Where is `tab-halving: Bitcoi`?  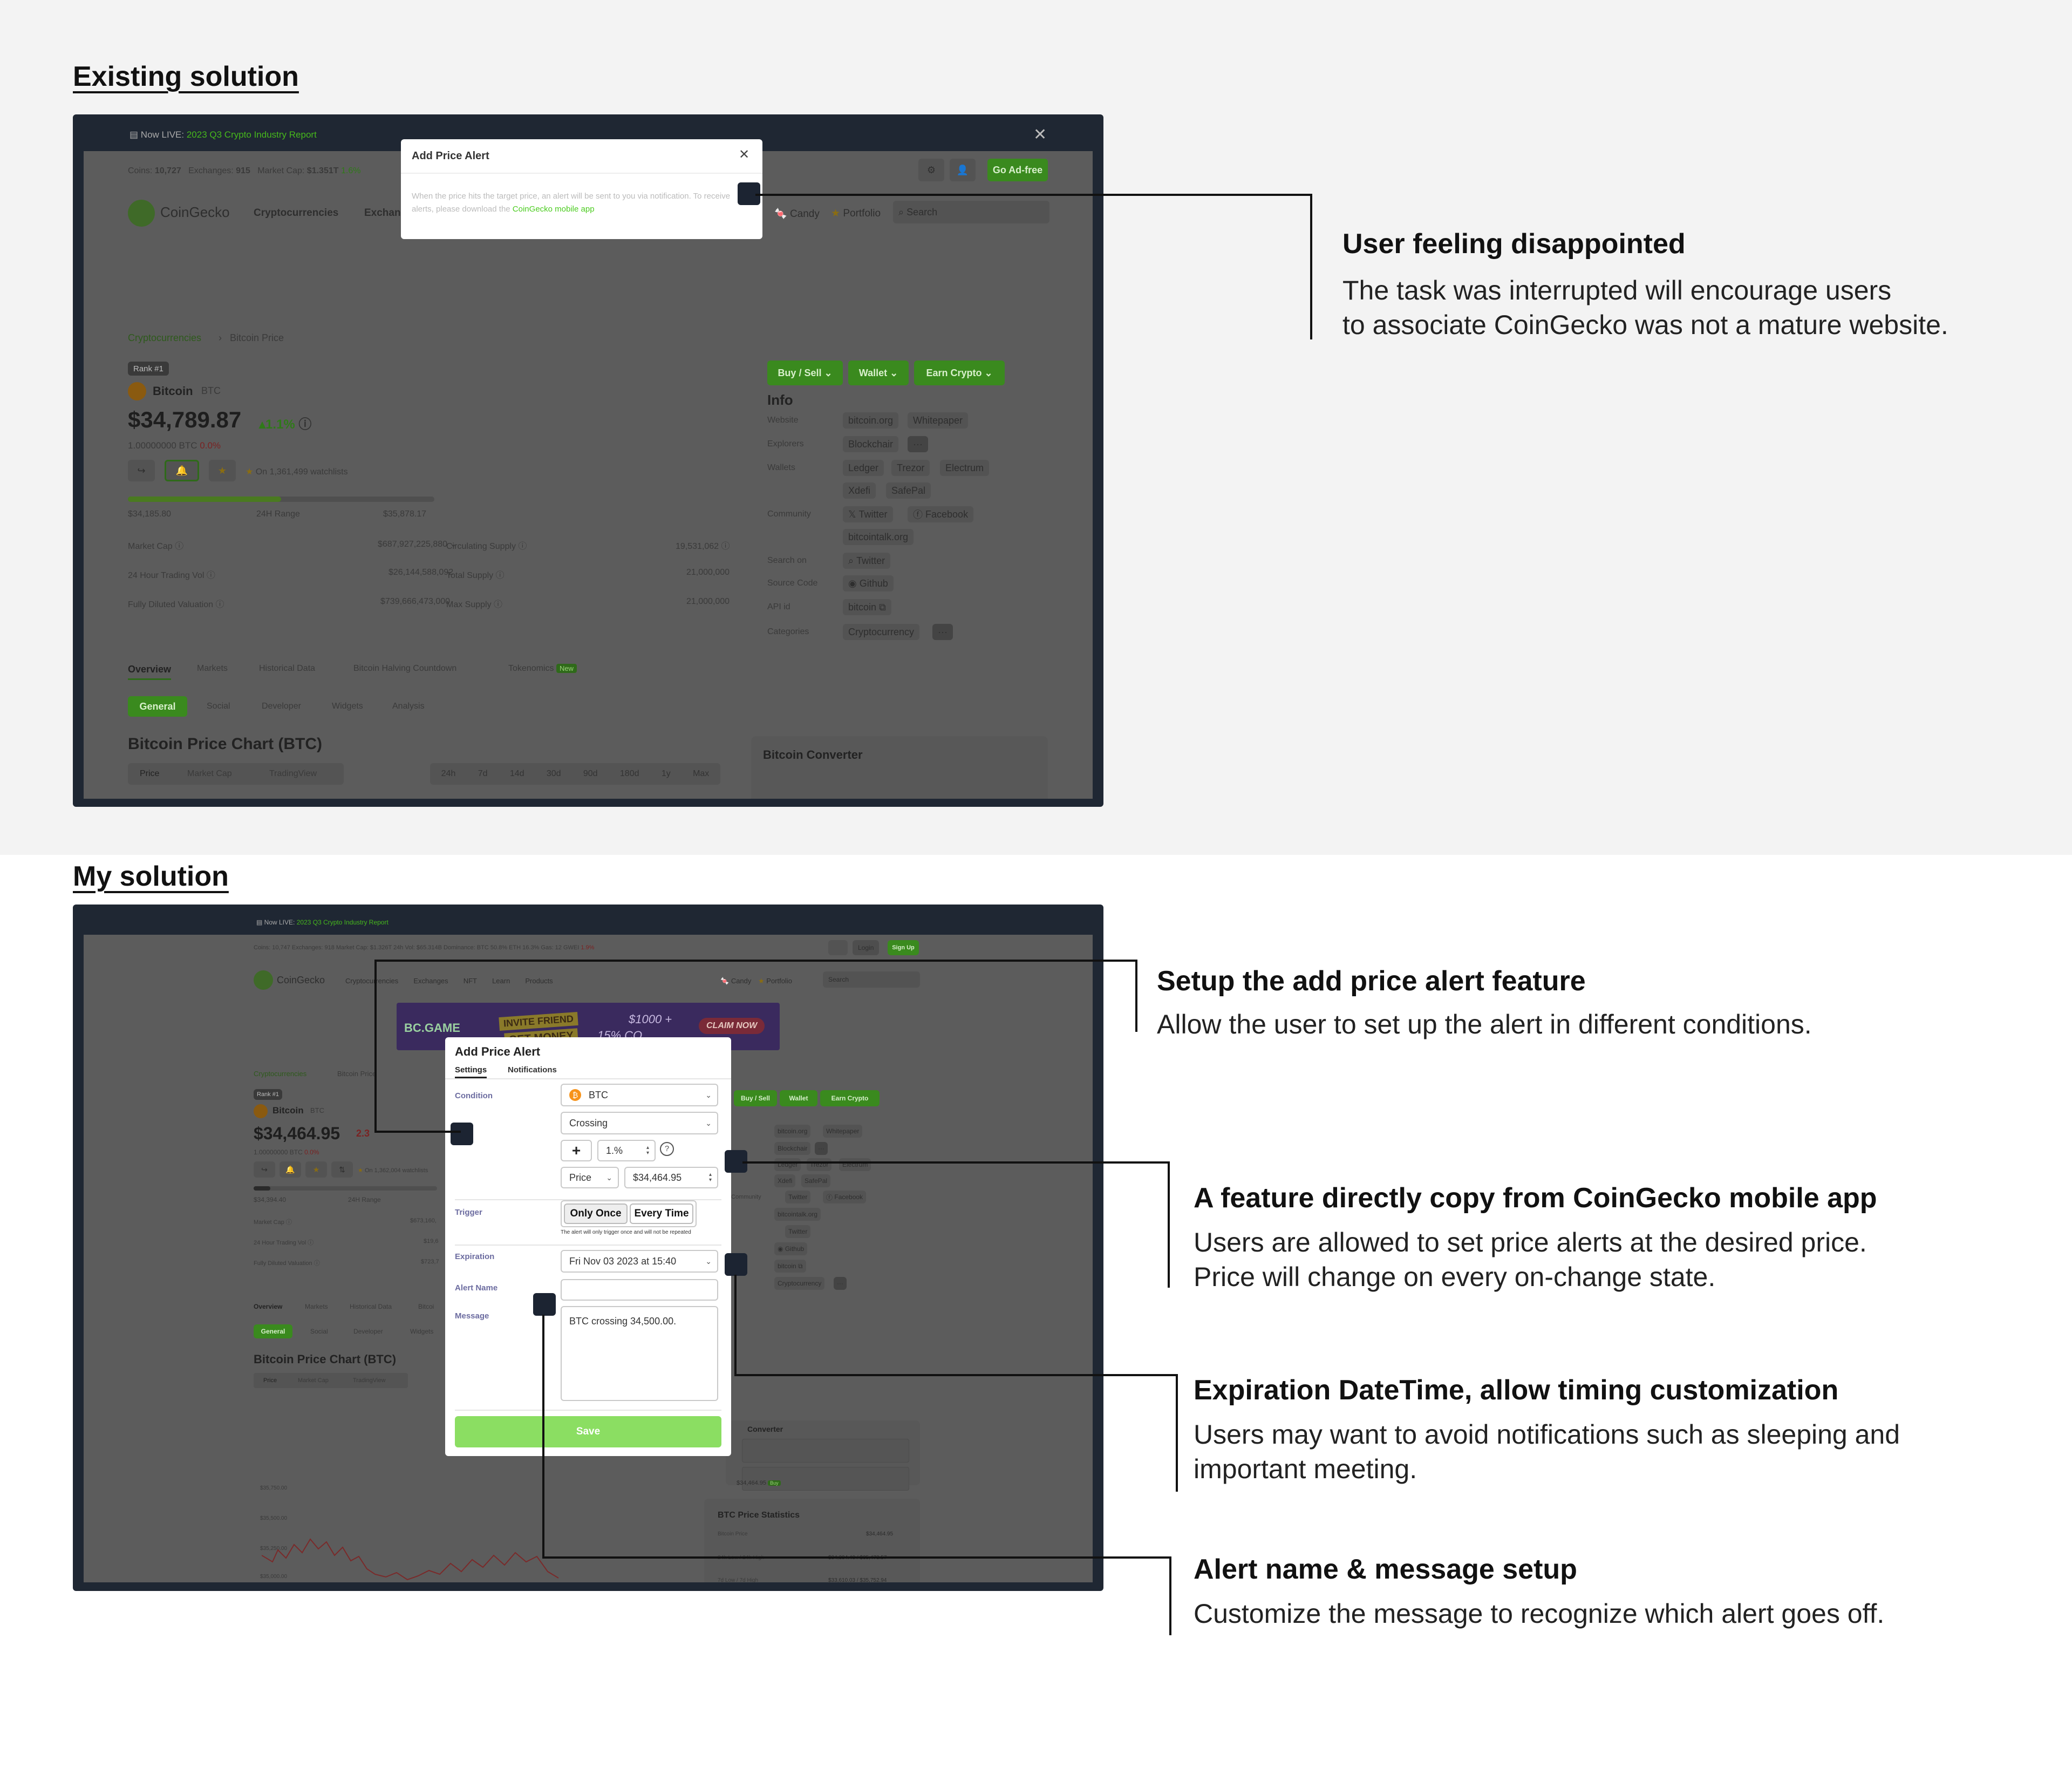
tab-halving: Bitcoi is located at coordinates (426, 1306).